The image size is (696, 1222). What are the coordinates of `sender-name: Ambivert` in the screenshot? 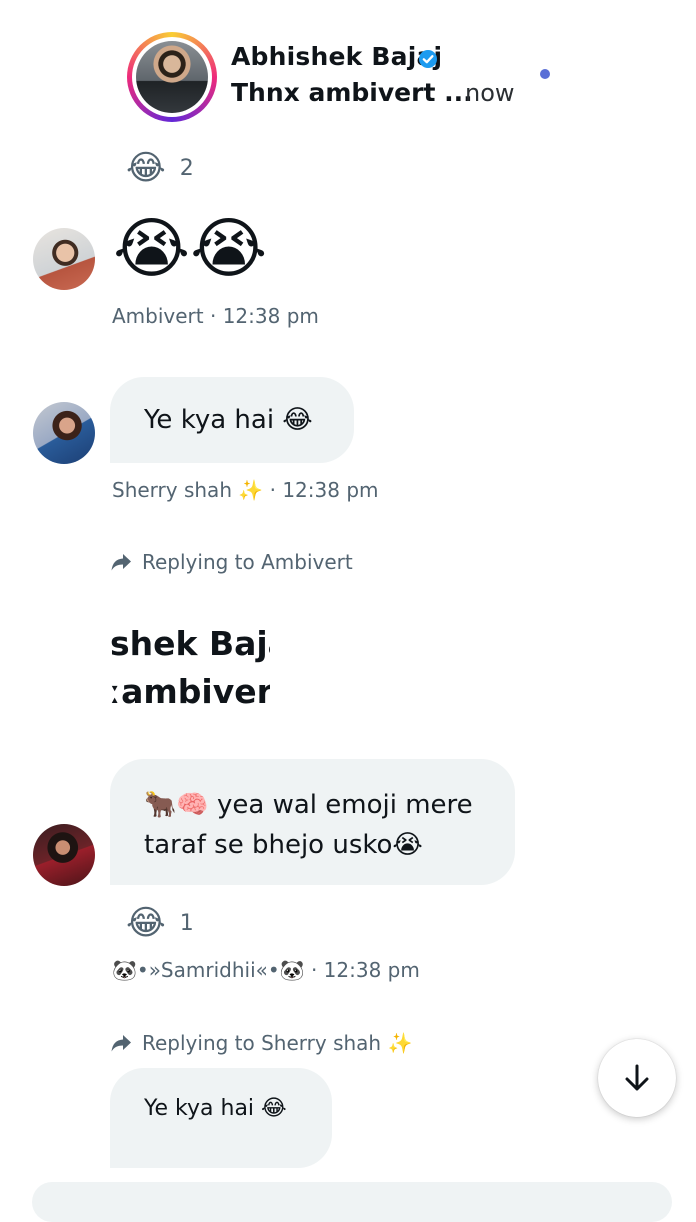 It's located at (158, 316).